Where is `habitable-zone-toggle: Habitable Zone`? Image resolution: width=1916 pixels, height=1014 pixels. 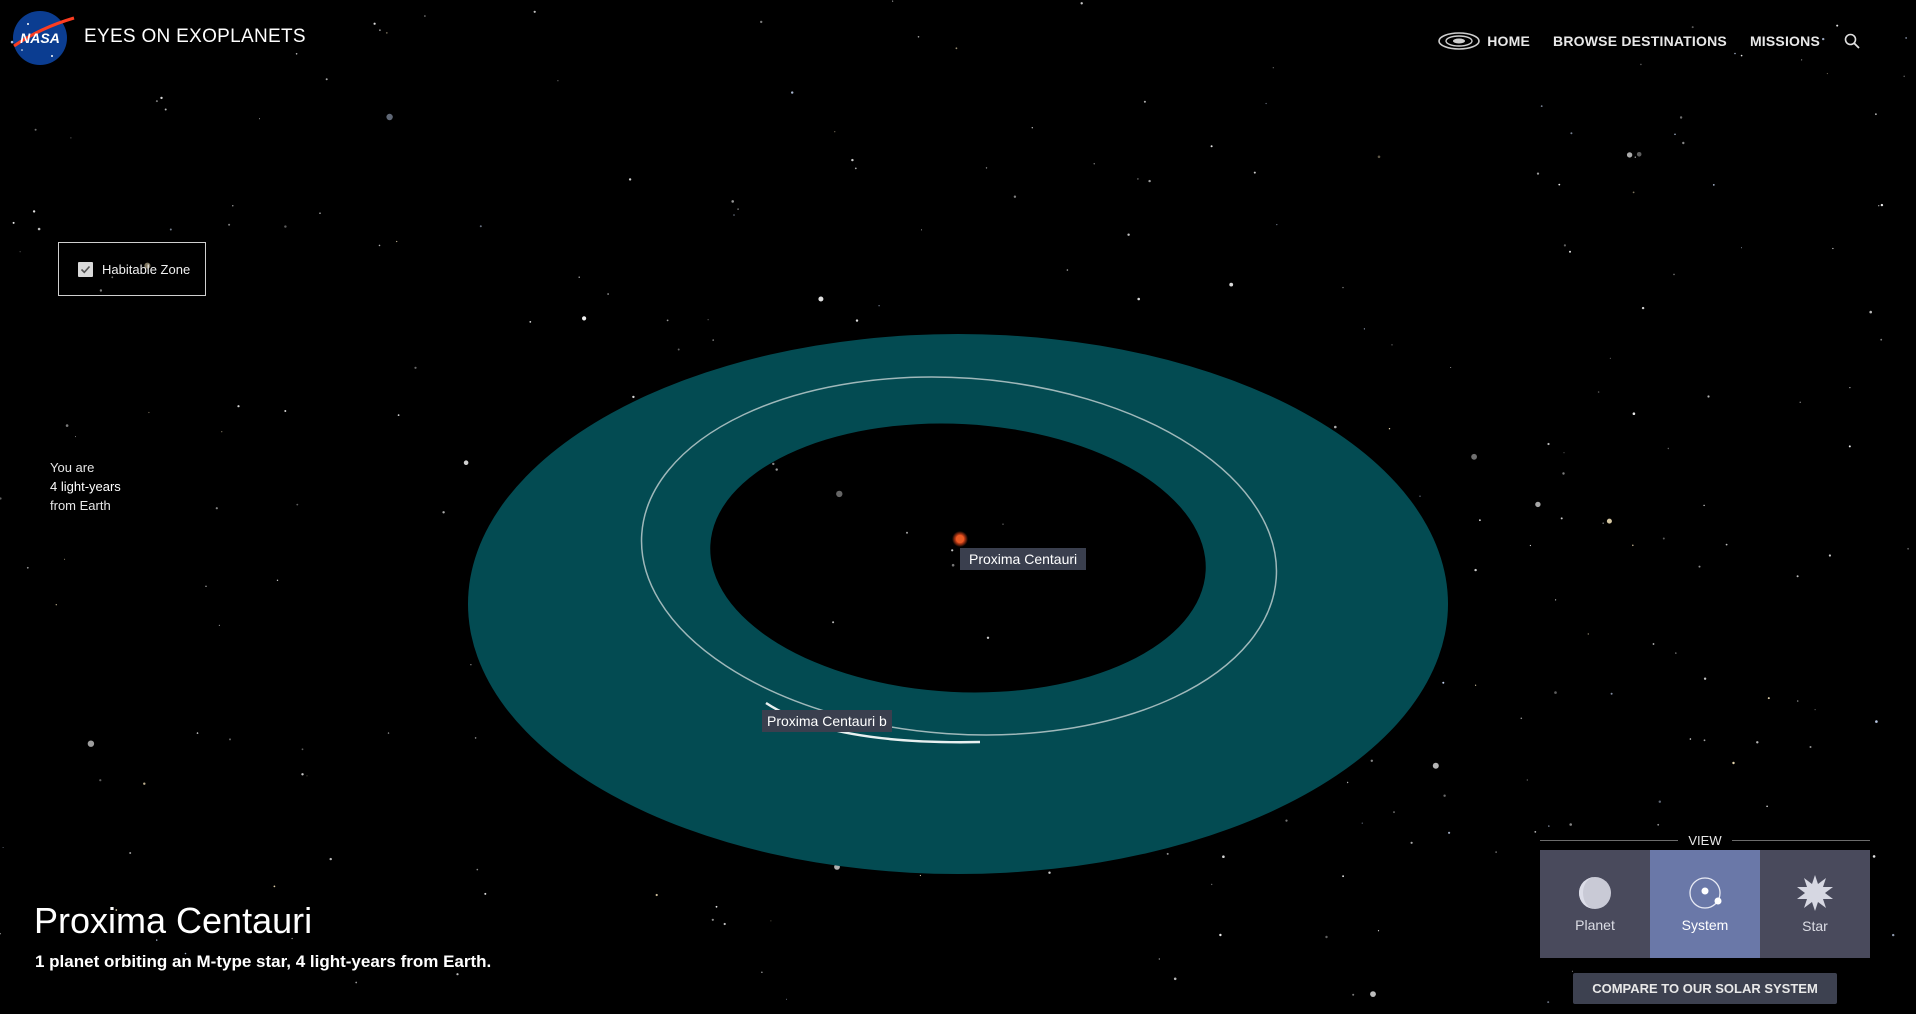 habitable-zone-toggle: Habitable Zone is located at coordinates (132, 269).